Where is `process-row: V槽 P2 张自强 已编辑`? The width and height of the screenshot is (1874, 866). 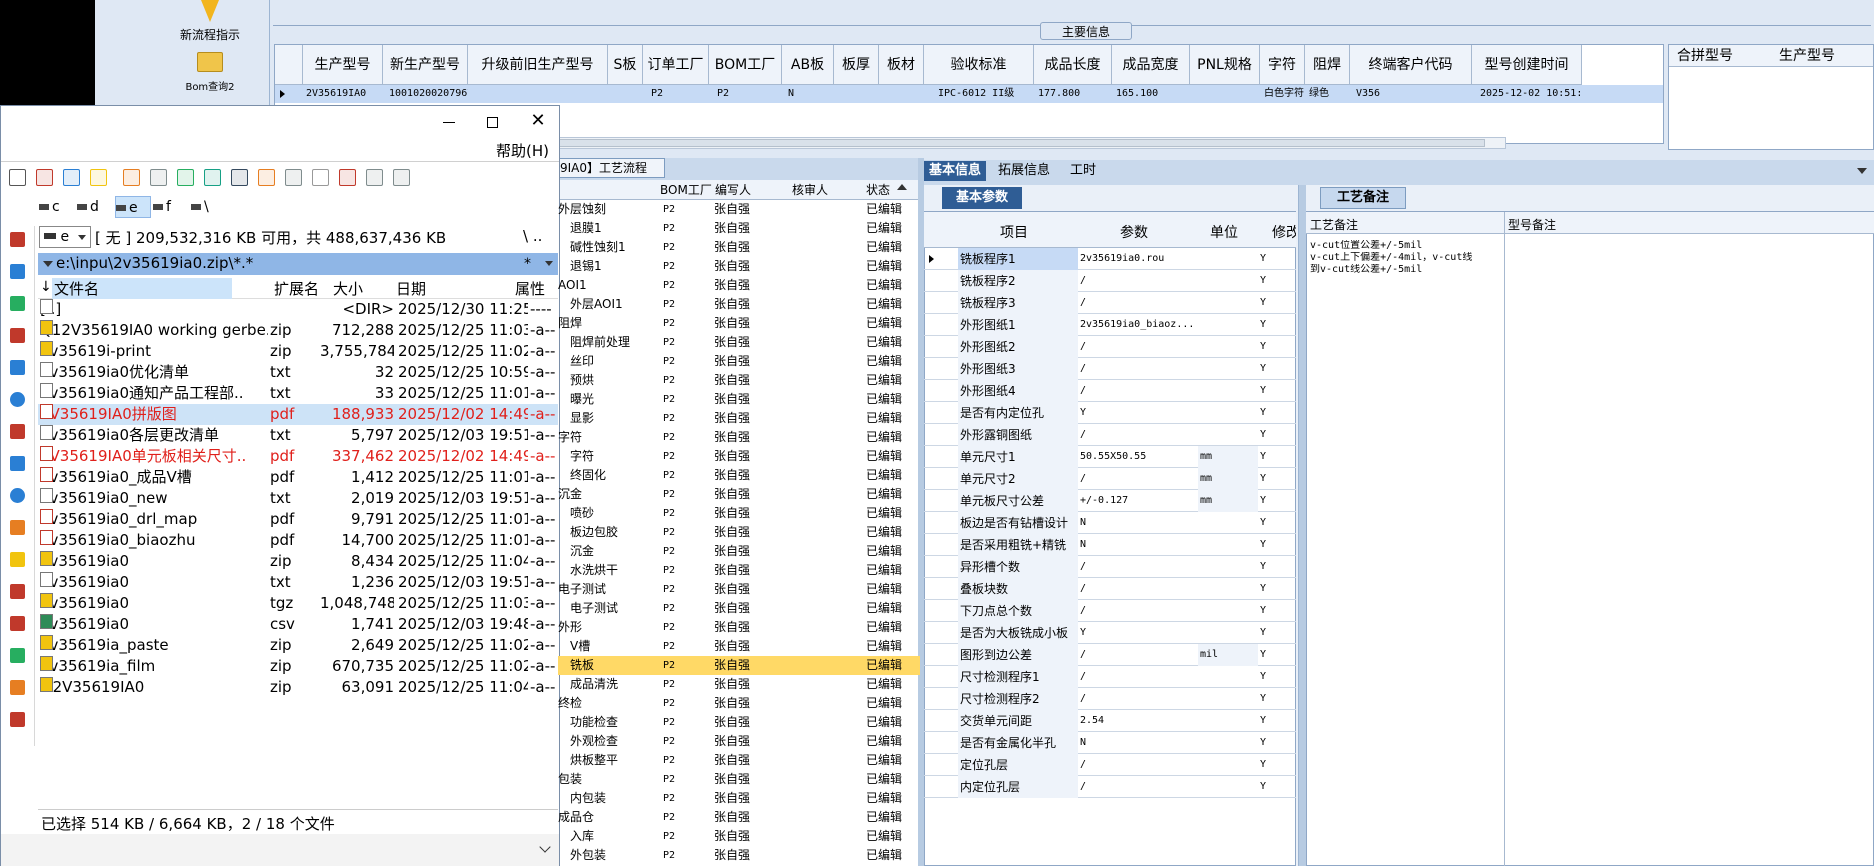
process-row: V槽 P2 张自强 已编辑 is located at coordinates (739, 646).